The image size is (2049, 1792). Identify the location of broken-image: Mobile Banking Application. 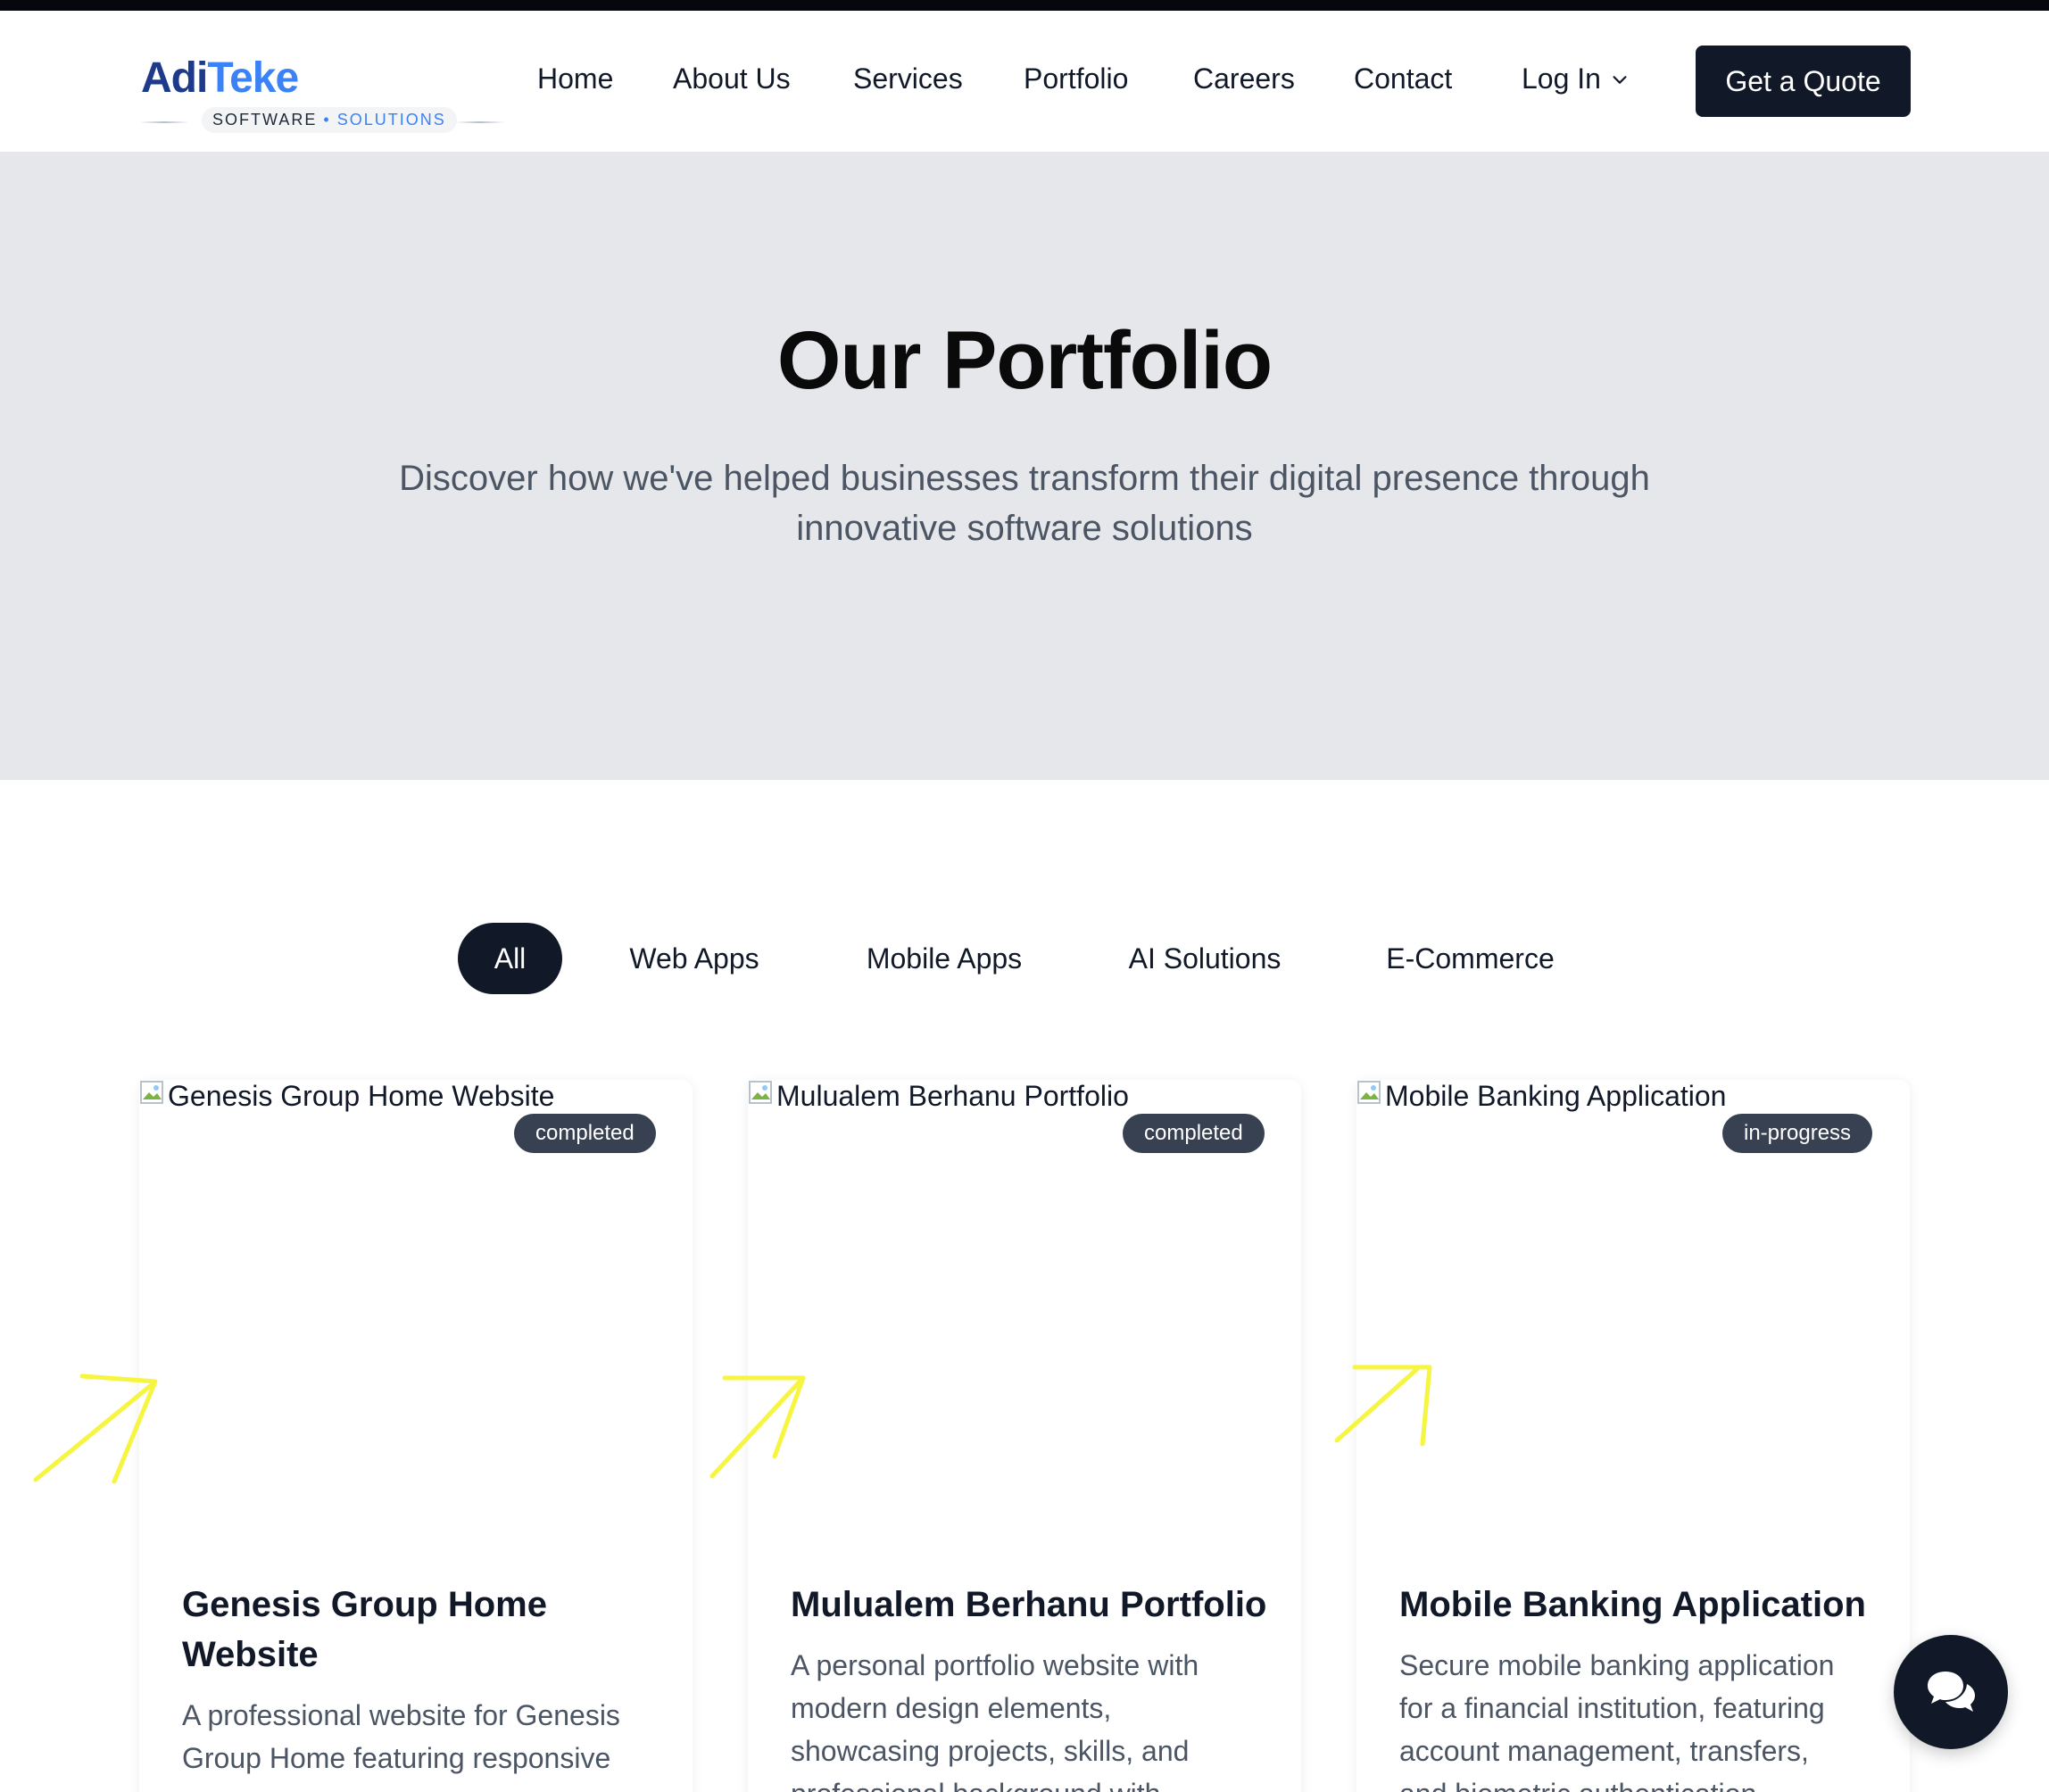
(1541, 1096).